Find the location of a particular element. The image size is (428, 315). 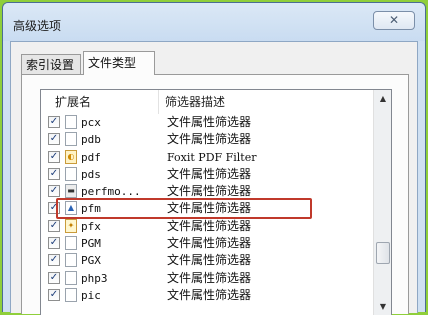

pdf-row-highlight-box is located at coordinates (184, 208).